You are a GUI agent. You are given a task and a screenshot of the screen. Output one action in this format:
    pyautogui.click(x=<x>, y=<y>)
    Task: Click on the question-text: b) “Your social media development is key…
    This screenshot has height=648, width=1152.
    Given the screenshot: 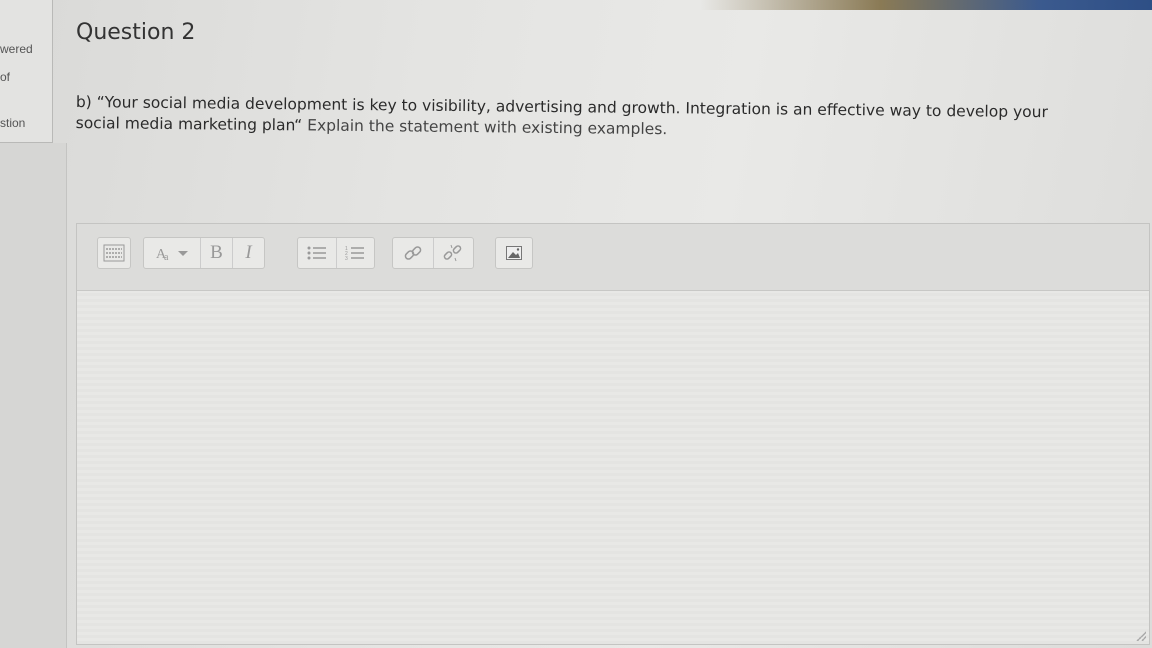 What is the action you would take?
    pyautogui.click(x=581, y=118)
    